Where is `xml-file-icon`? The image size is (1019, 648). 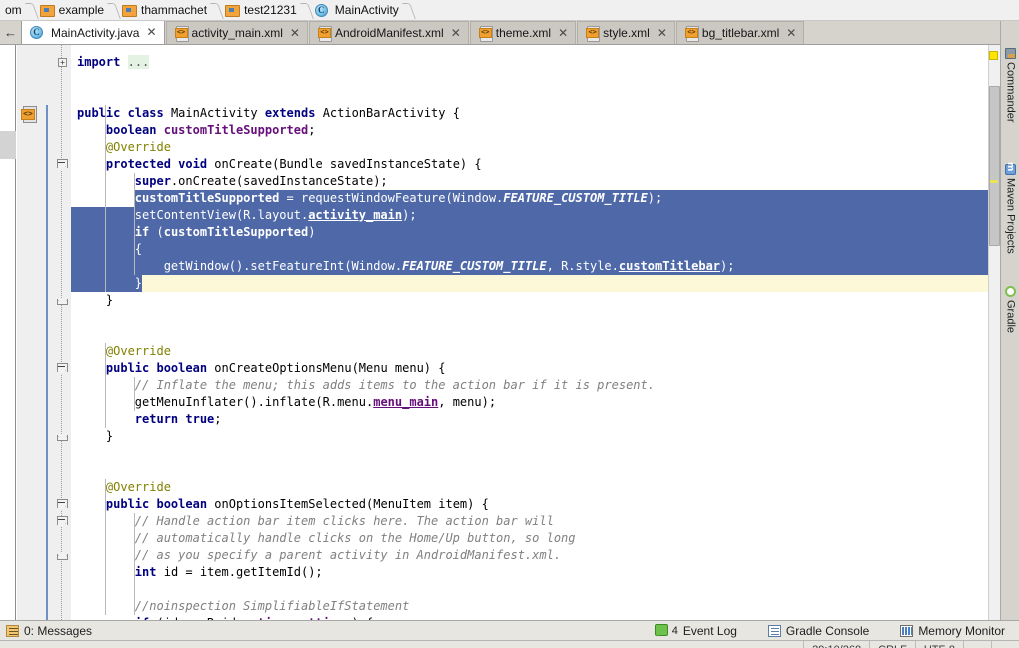 xml-file-icon is located at coordinates (593, 34).